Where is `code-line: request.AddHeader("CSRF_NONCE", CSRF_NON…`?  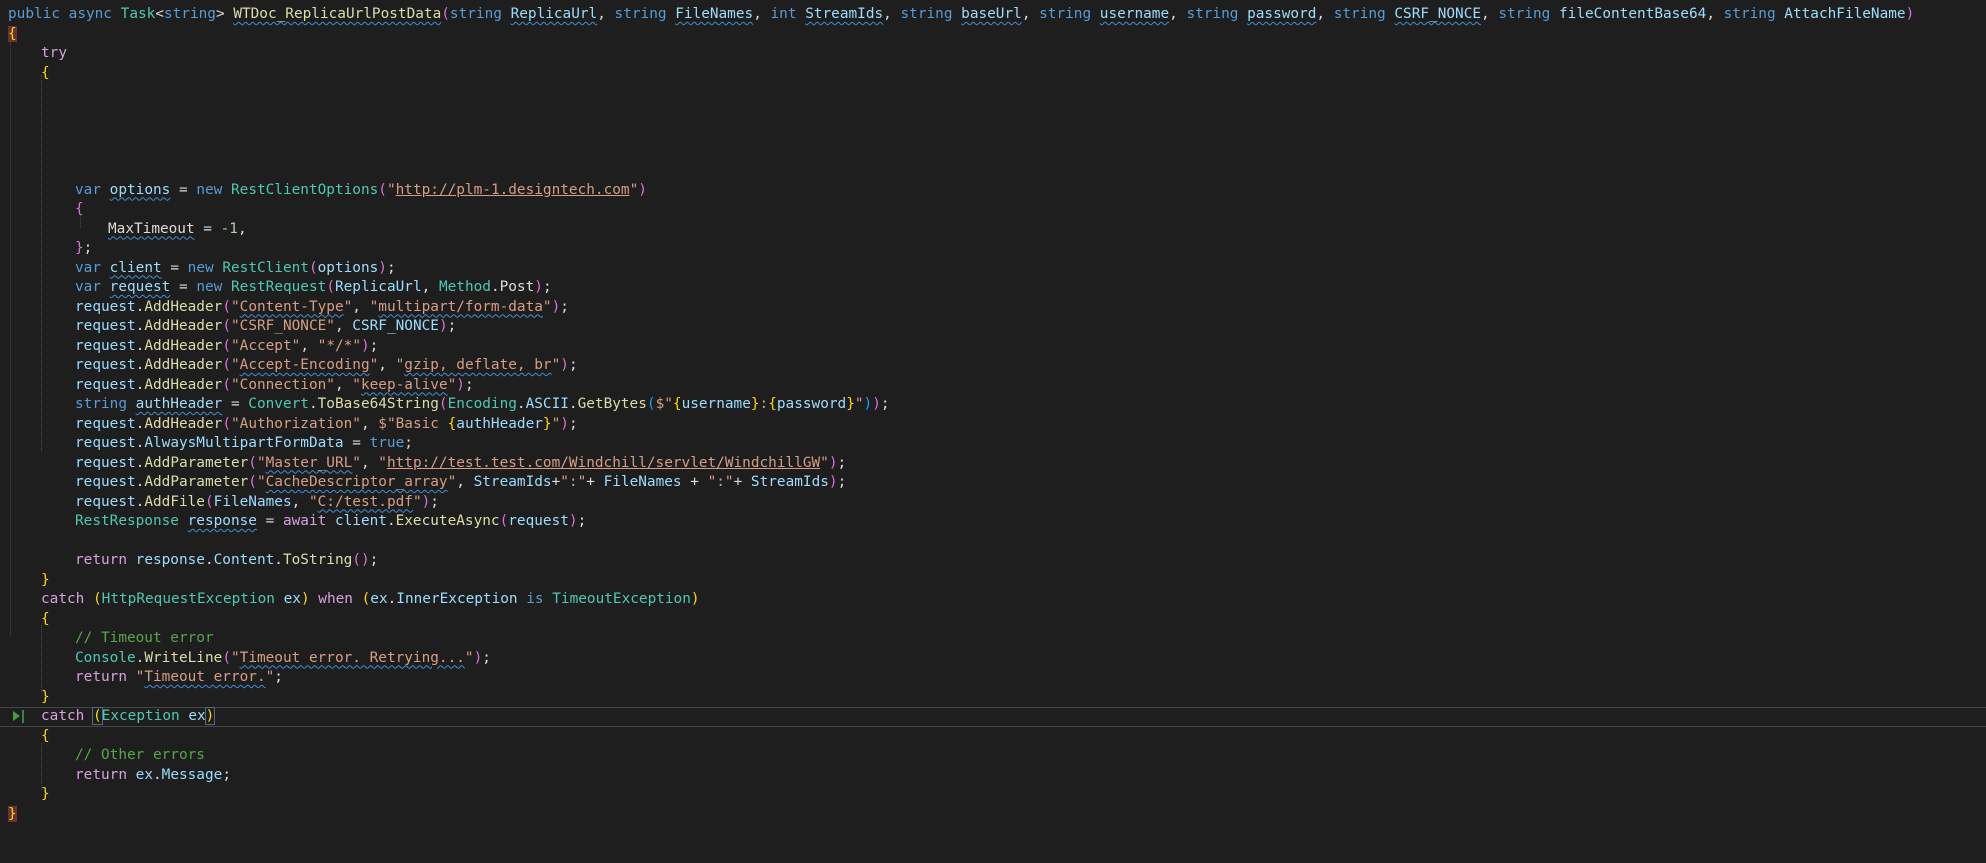
code-line: request.AddHeader("CSRF_NONCE", CSRF_NON… is located at coordinates (993, 327).